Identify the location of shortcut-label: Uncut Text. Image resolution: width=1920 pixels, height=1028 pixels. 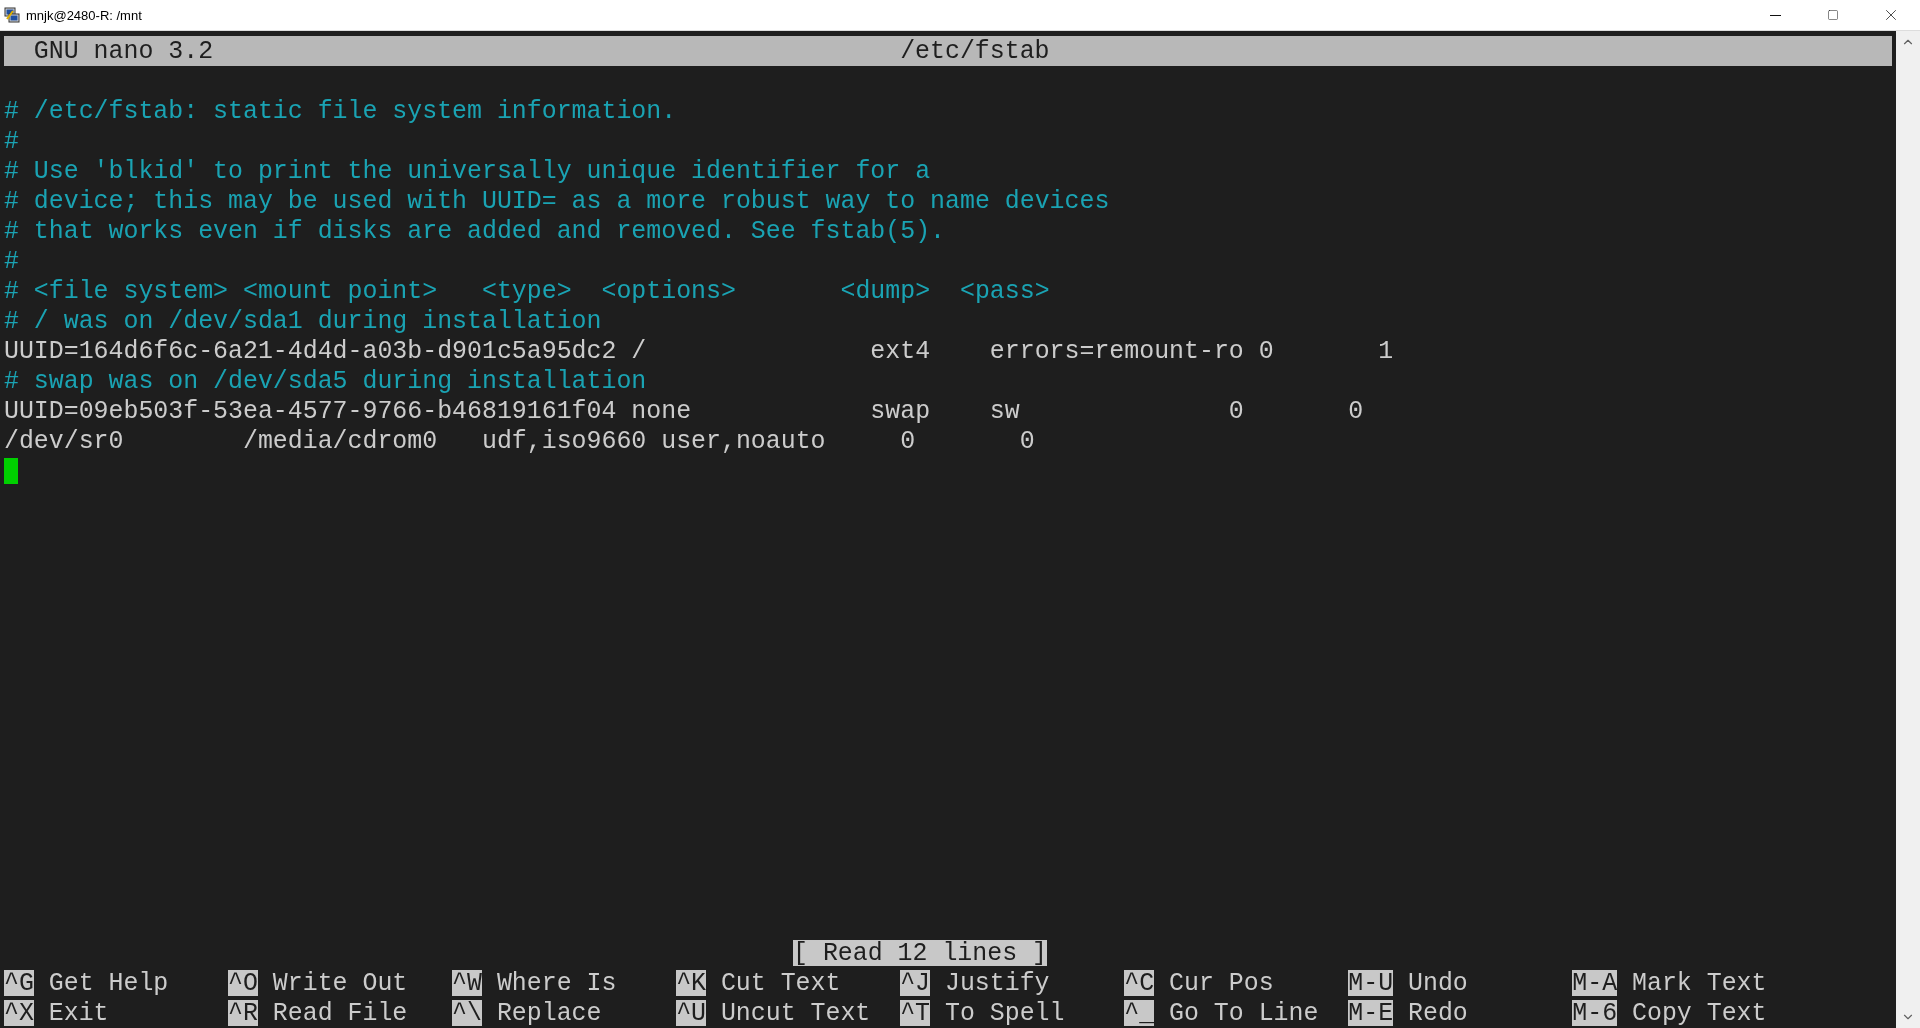
(795, 1013).